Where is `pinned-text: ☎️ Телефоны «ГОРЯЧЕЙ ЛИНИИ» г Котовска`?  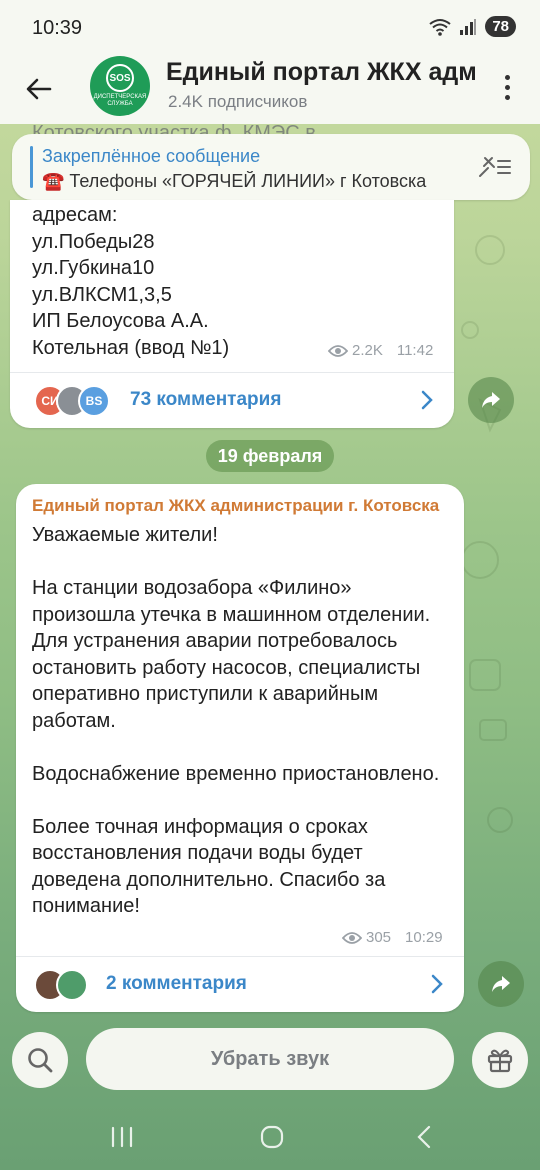 pinned-text: ☎️ Телефоны «ГОРЯЧЕЙ ЛИНИИ» г Котовска is located at coordinates (234, 181).